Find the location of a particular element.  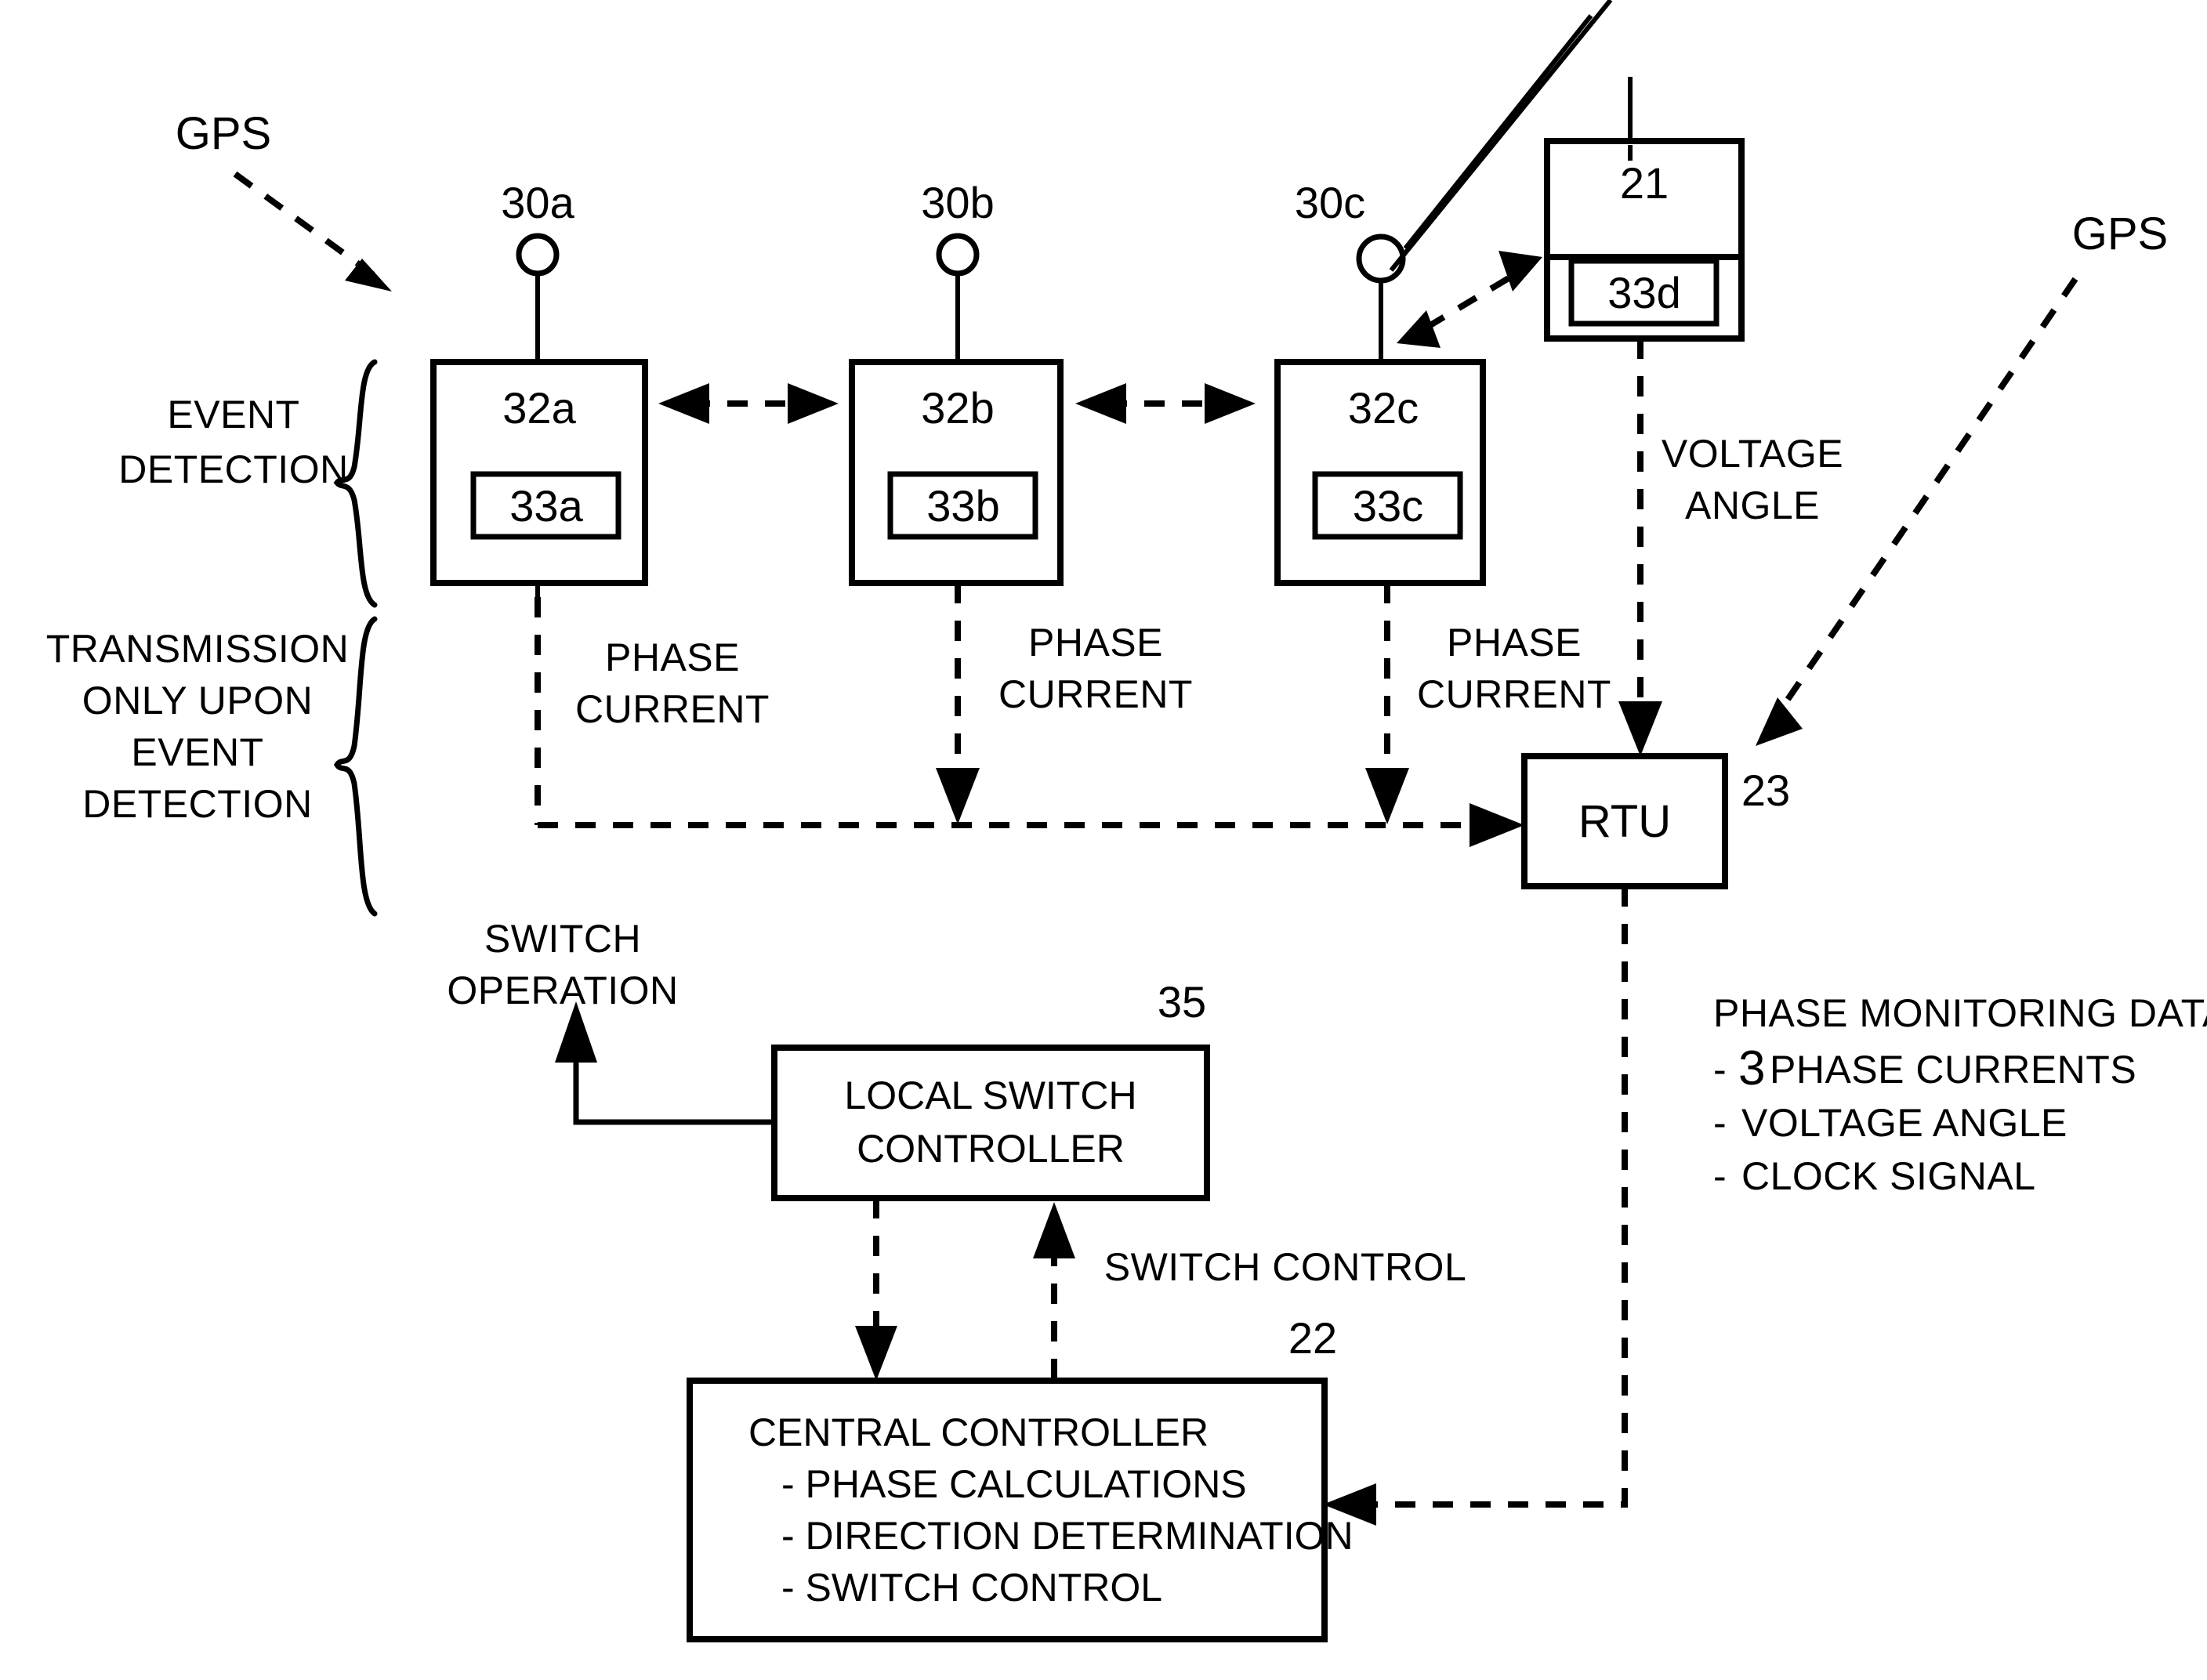

node-circle-30c is located at coordinates (1381, 259).